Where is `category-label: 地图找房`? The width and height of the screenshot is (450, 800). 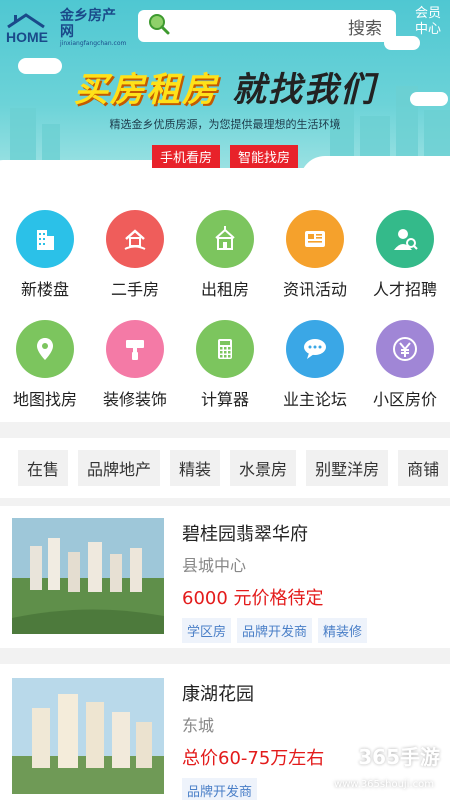
category-label: 地图找房 is located at coordinates (44, 399).